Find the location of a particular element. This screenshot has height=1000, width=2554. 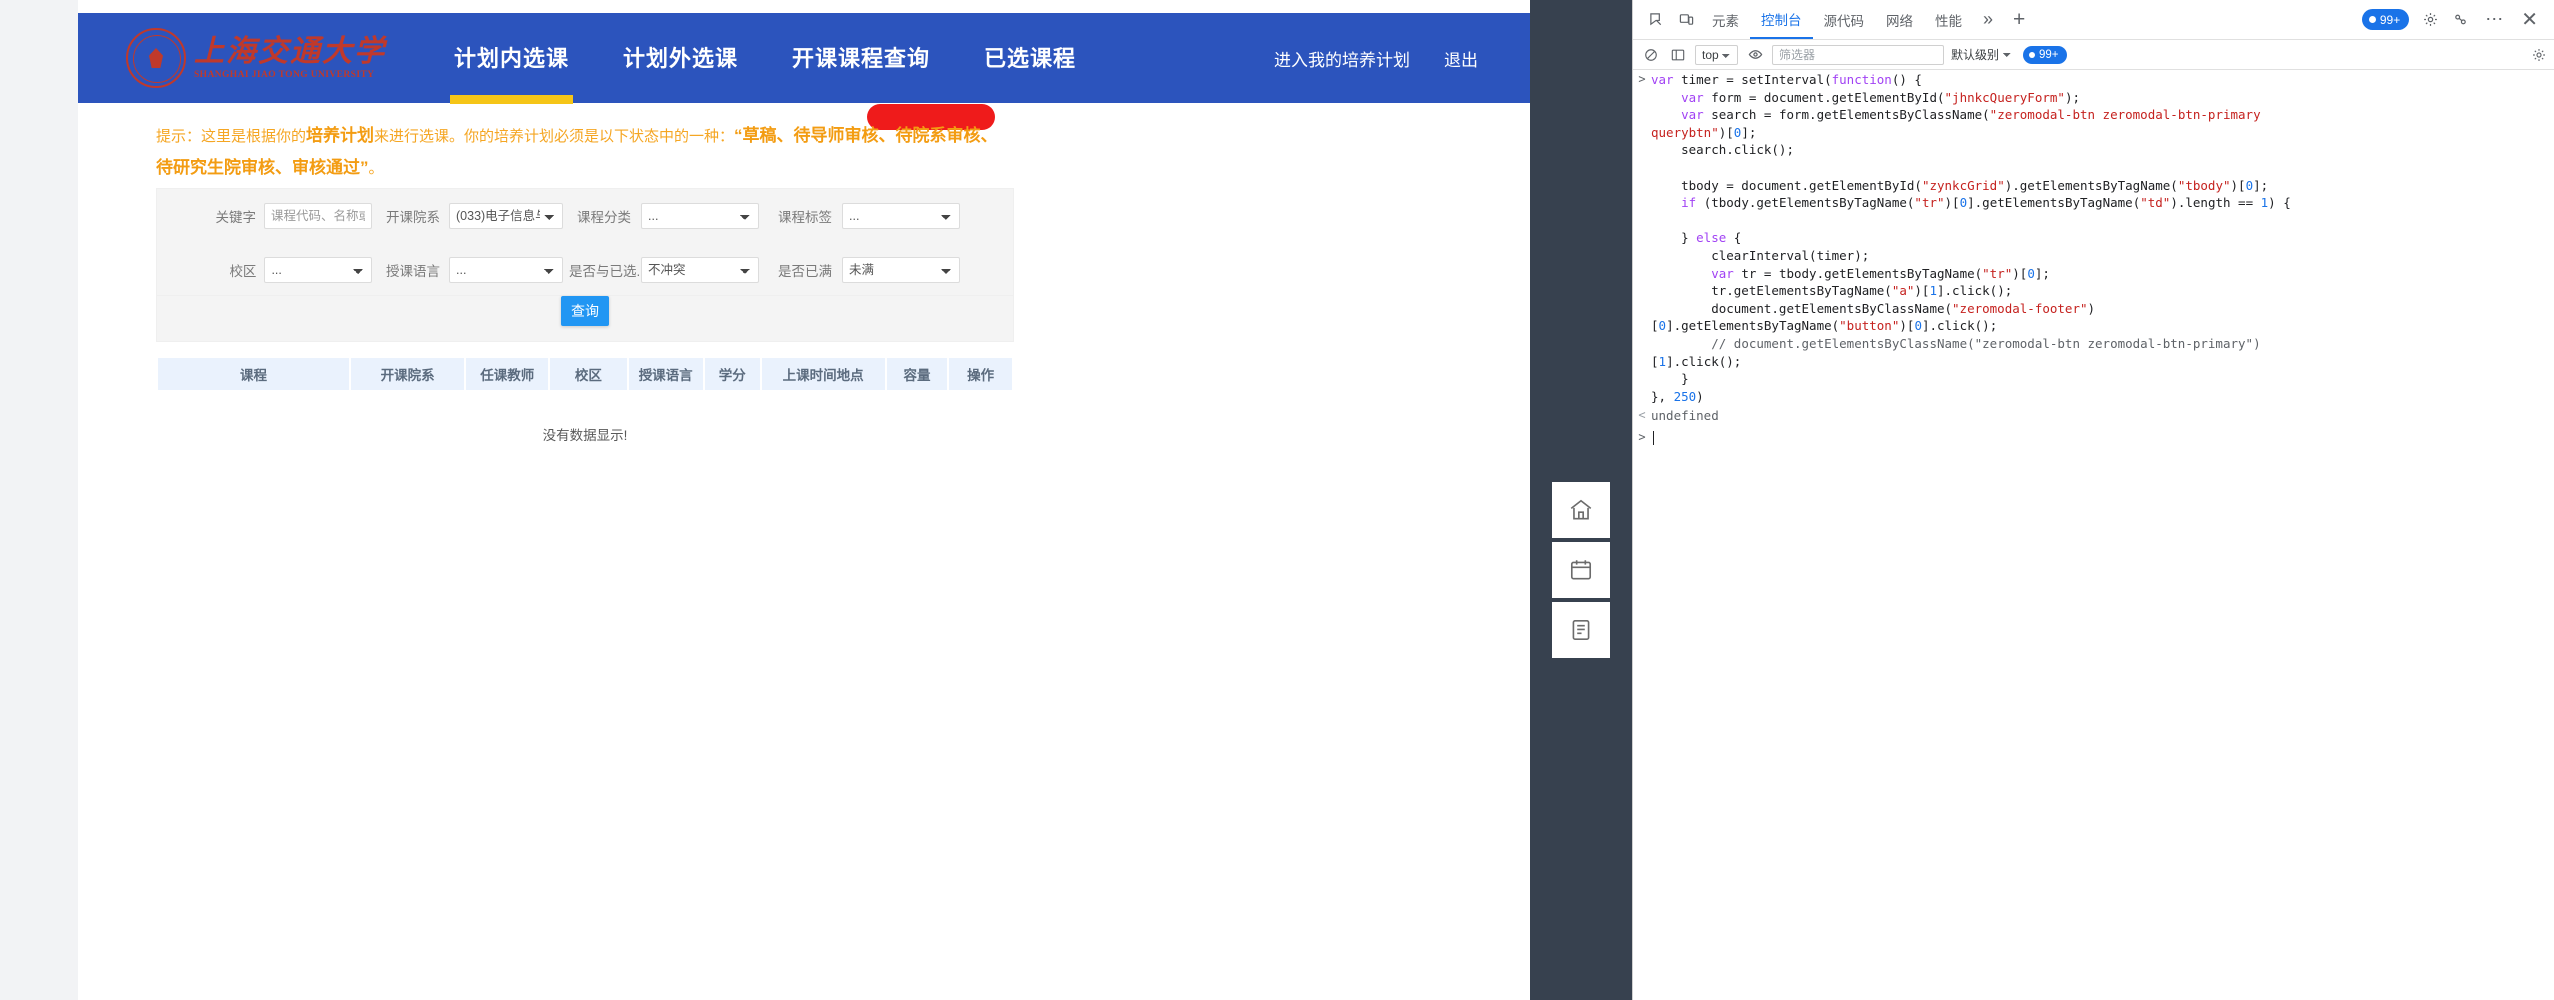

devtools-close-button: ✕ is located at coordinates (2529, 20).